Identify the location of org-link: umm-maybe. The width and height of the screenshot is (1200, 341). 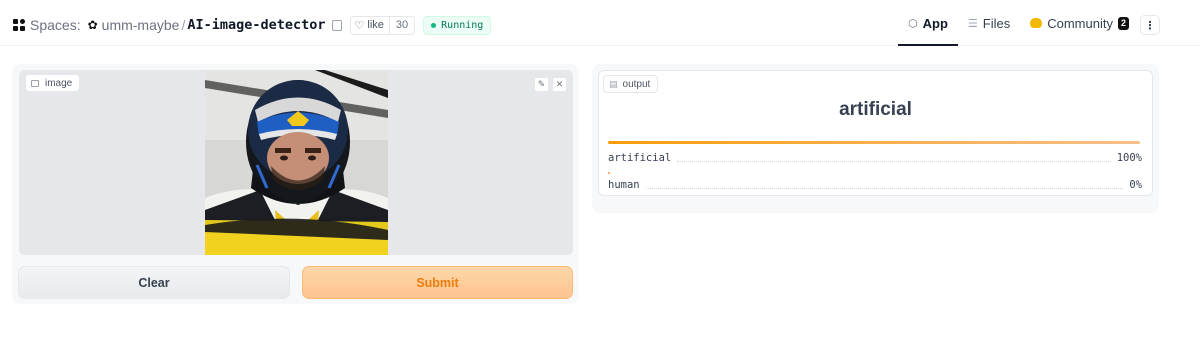
(141, 25).